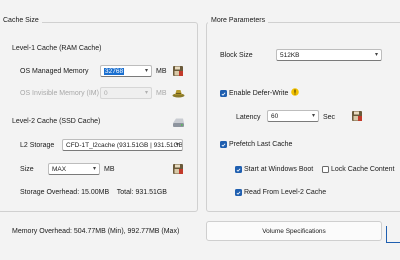 Image resolution: width=400 pixels, height=260 pixels. I want to click on volume-specifications-label: Volume Specifications, so click(294, 231).